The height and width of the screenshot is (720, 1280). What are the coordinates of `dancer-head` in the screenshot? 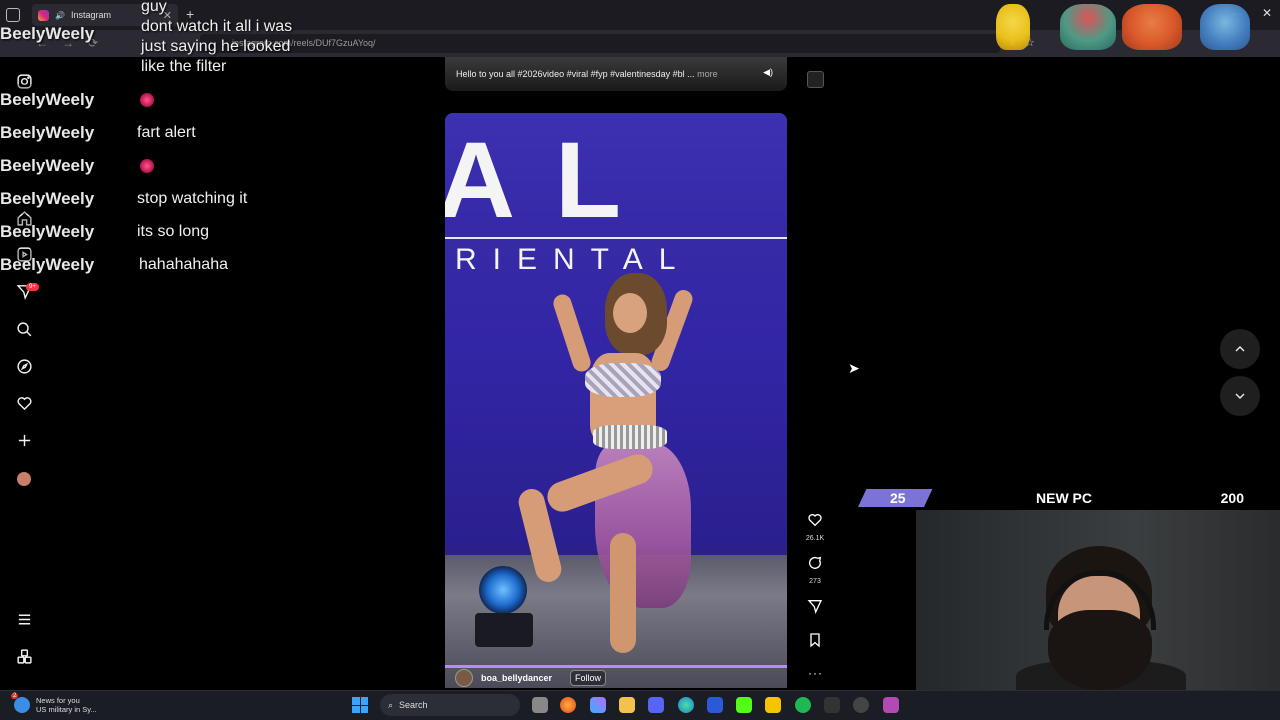 It's located at (630, 313).